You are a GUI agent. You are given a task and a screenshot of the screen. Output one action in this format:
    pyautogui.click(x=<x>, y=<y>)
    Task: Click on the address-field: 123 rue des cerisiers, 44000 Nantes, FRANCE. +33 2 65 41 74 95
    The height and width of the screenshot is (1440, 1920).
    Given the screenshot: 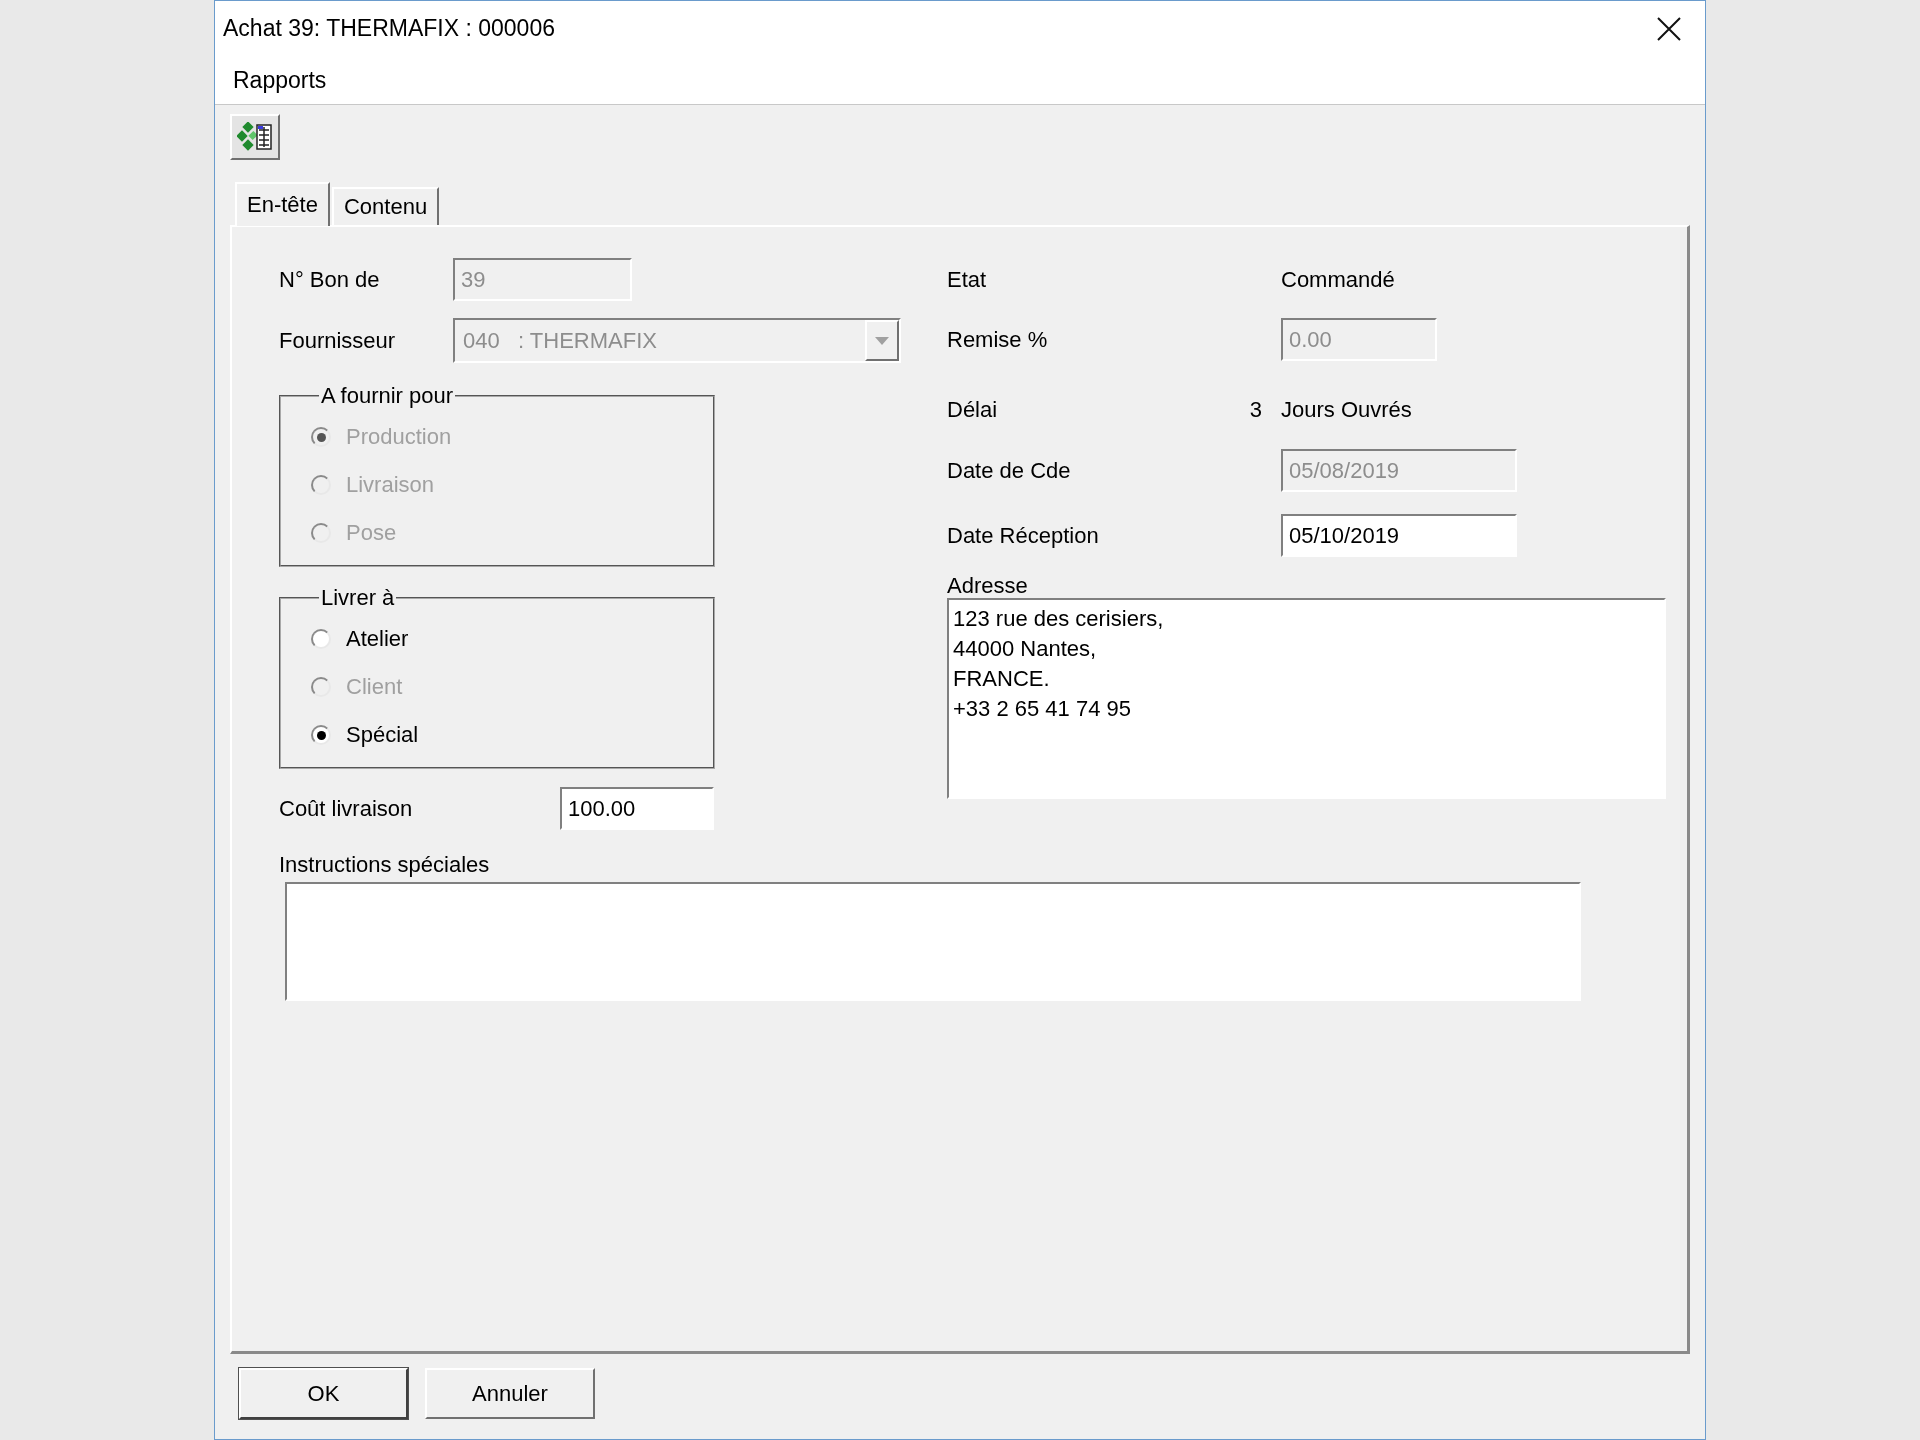 What is the action you would take?
    pyautogui.click(x=1306, y=698)
    